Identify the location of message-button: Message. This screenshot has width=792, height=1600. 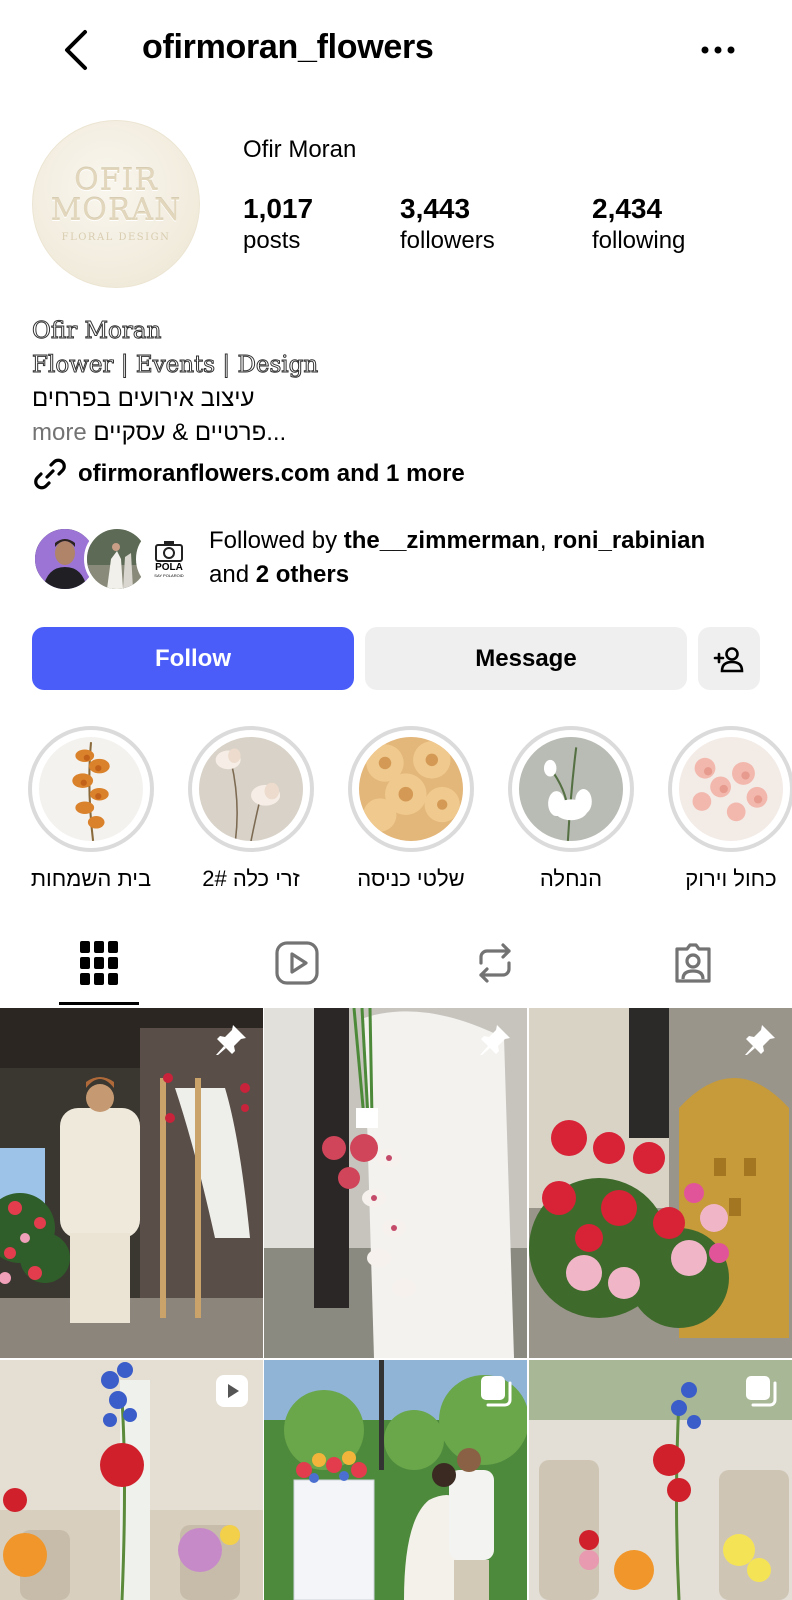
(526, 658).